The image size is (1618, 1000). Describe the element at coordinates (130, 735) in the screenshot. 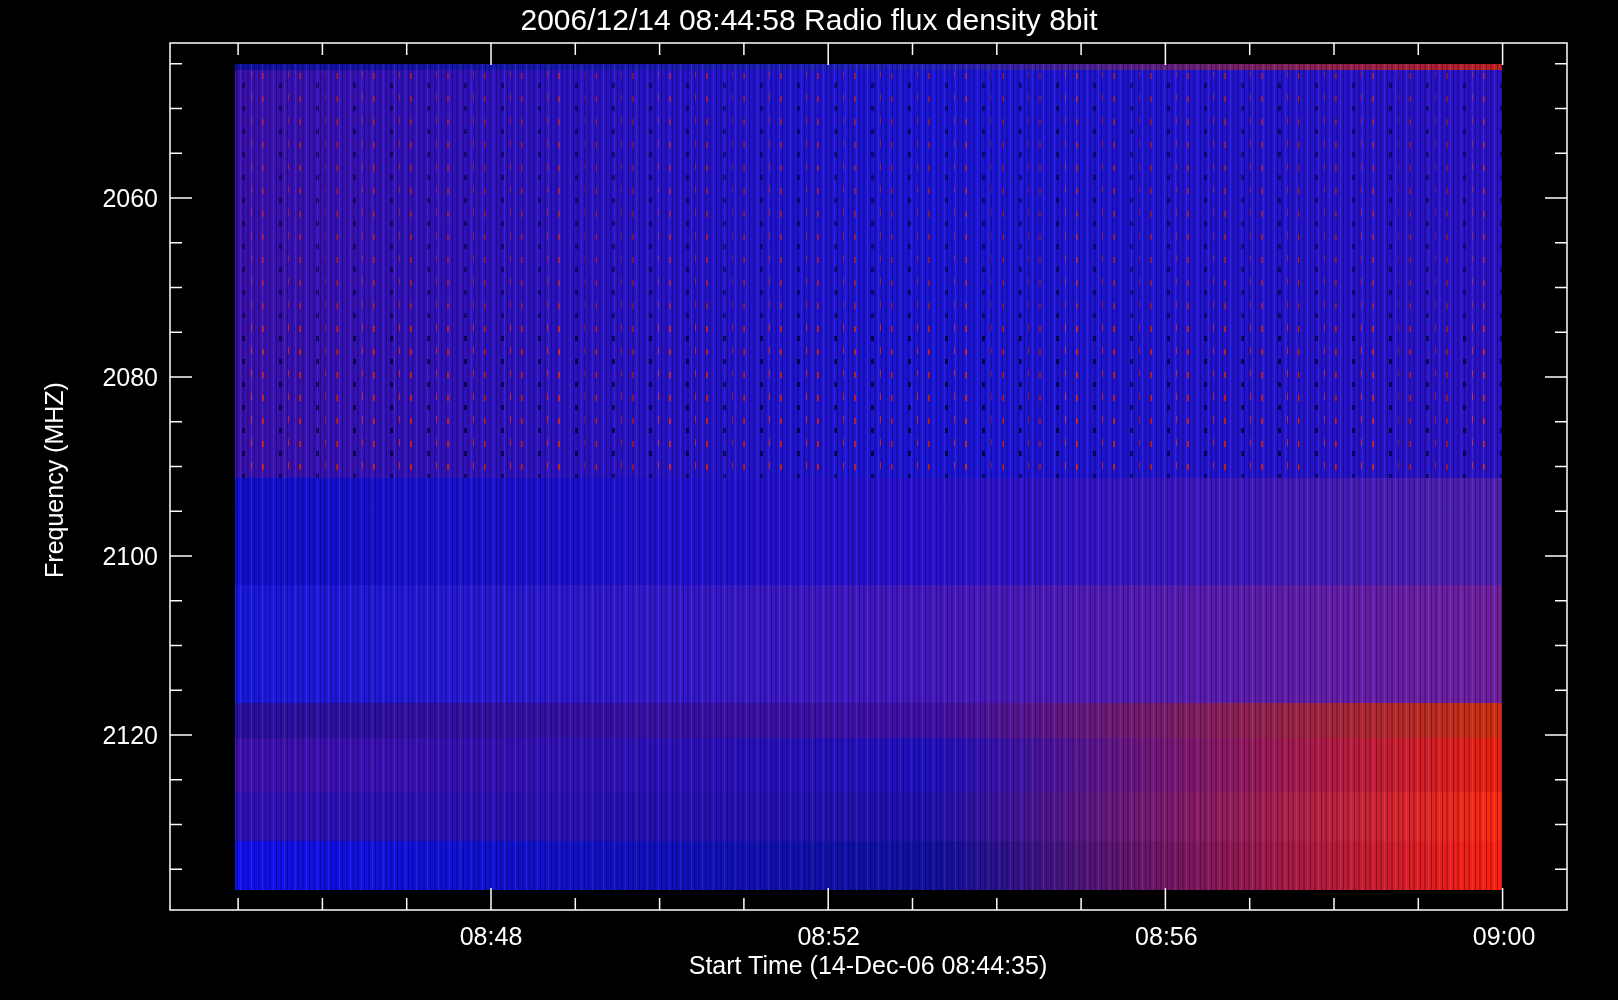

I see `y-tick-label: 2120` at that location.